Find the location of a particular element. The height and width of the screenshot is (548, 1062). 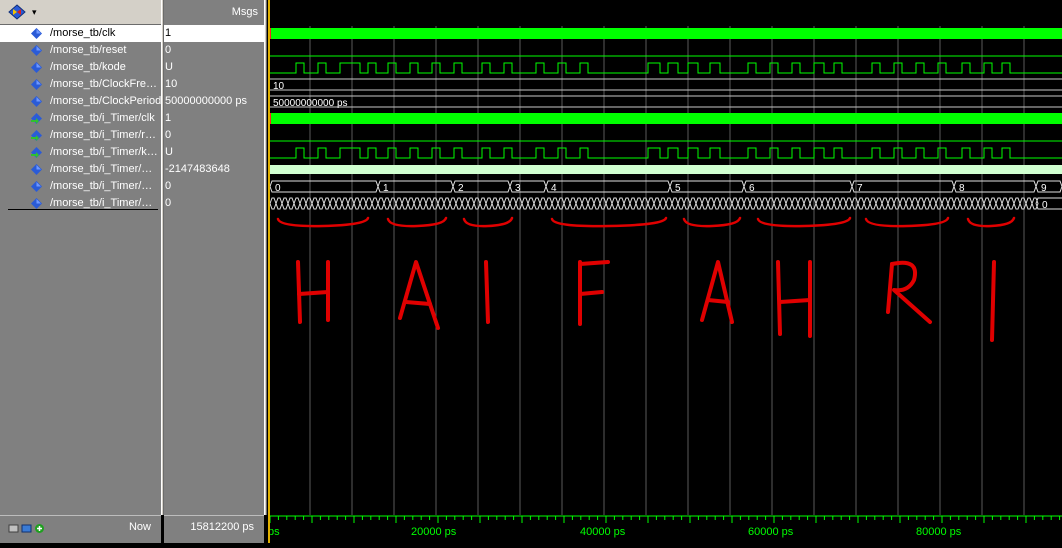

signal-name: /morse_tb/i_Timer/clk is located at coordinates (102, 118).